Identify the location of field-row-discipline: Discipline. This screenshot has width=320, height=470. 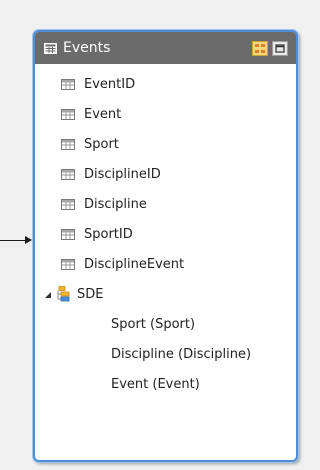
(165, 204).